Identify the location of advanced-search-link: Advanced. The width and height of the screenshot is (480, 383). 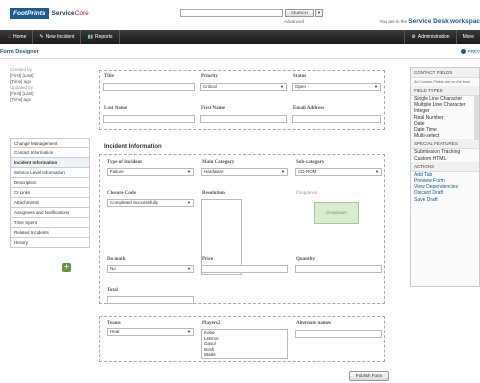
(294, 21).